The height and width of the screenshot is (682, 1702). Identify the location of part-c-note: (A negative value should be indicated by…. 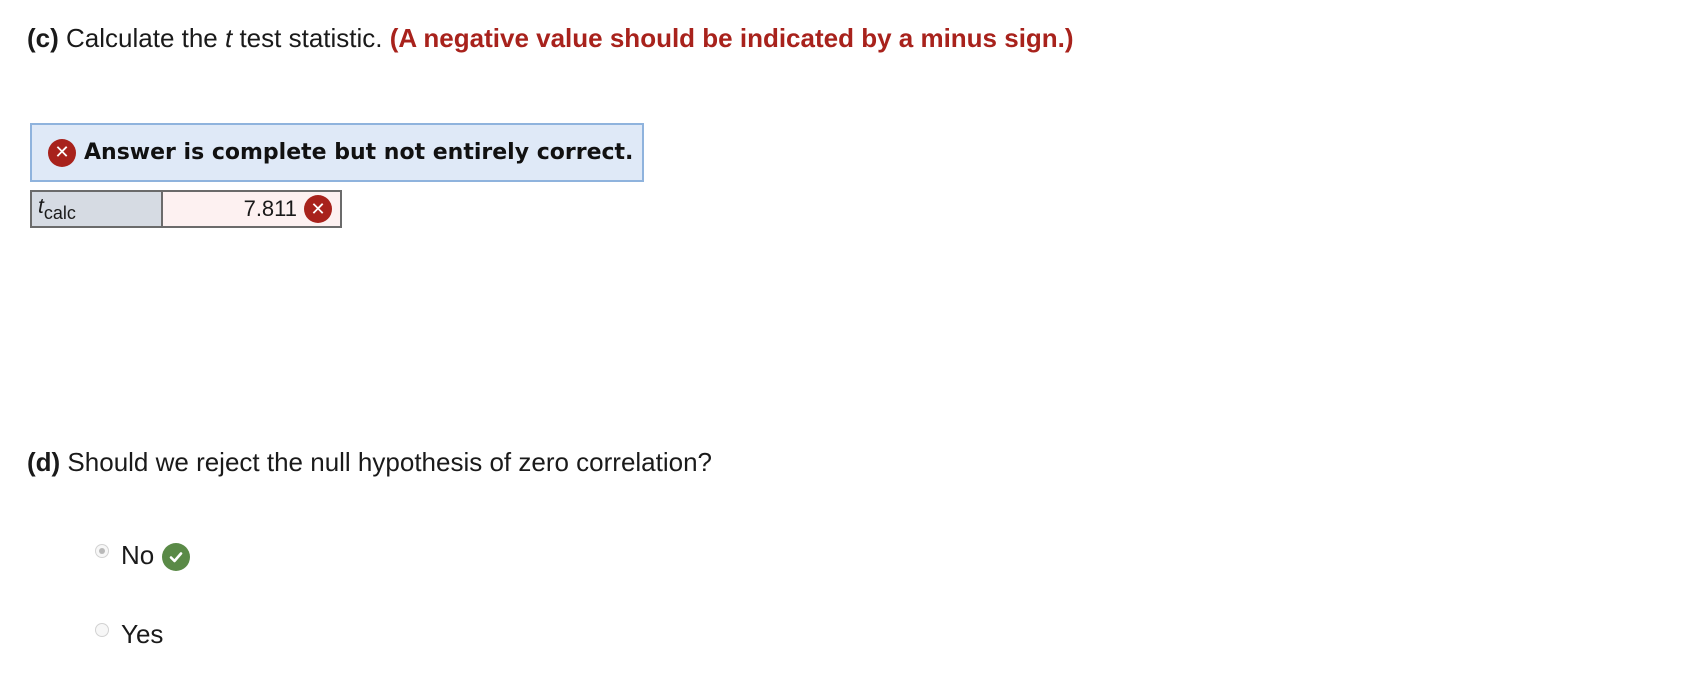
(731, 38).